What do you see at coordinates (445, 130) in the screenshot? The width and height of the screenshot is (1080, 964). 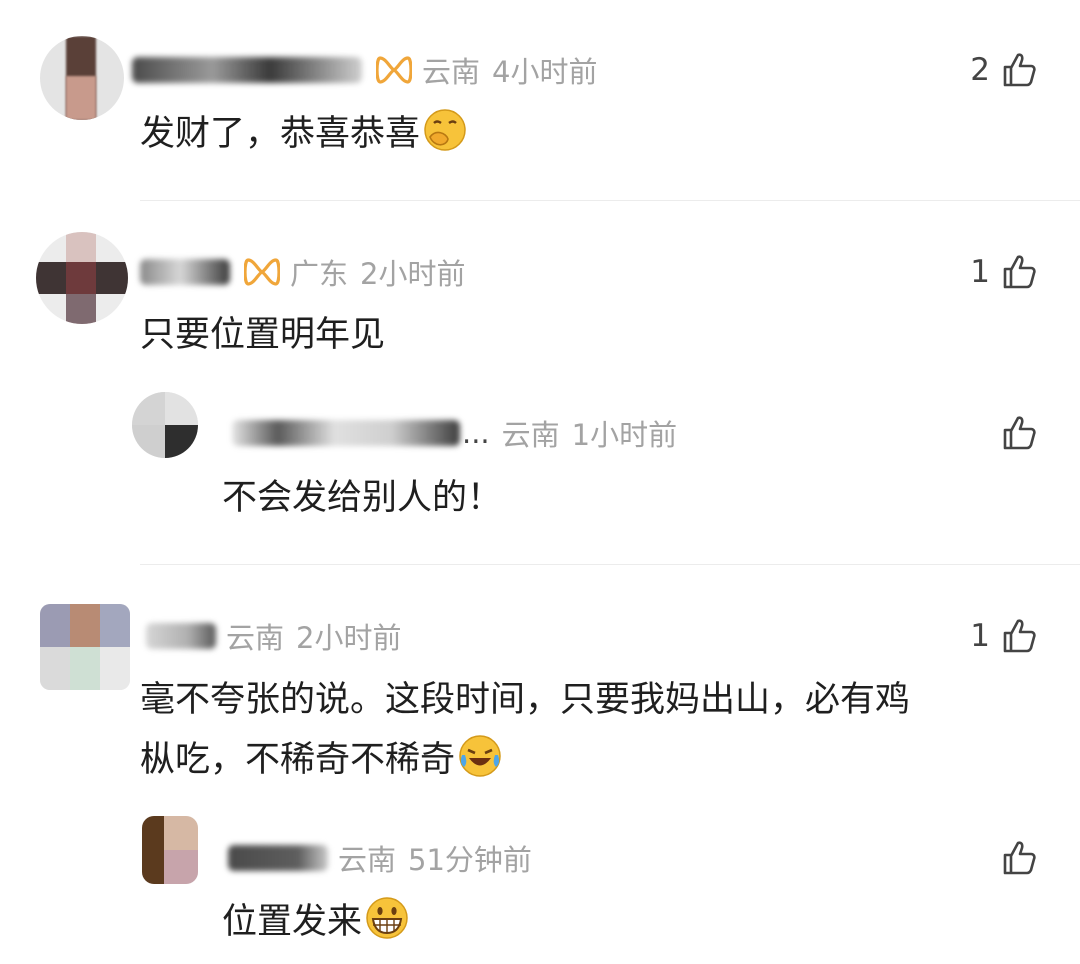 I see `thinking-hand-emoji` at bounding box center [445, 130].